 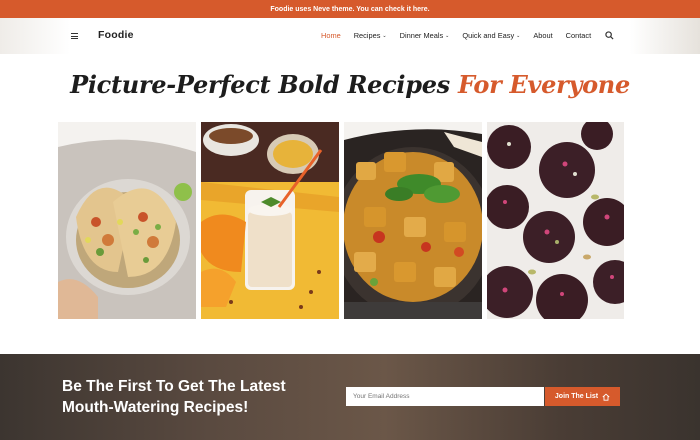 What do you see at coordinates (413, 220) in the screenshot?
I see `gallery-image-tofu-stir-fry` at bounding box center [413, 220].